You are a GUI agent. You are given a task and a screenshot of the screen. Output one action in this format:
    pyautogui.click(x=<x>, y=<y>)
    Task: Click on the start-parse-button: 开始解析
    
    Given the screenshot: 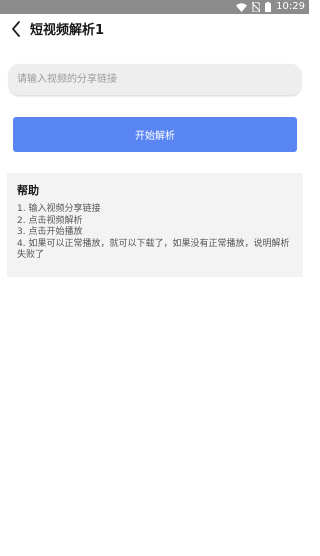 What is the action you would take?
    pyautogui.click(x=155, y=134)
    